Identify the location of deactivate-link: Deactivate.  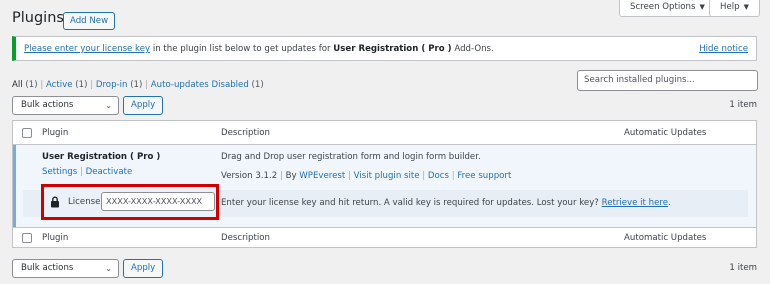
(109, 172).